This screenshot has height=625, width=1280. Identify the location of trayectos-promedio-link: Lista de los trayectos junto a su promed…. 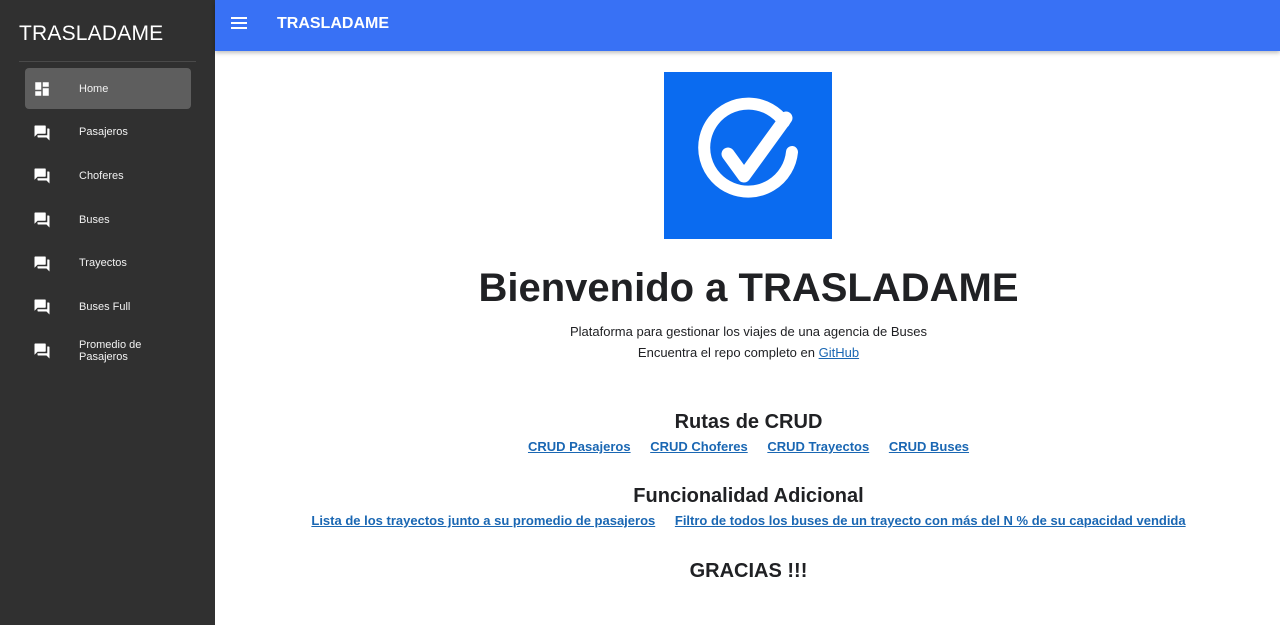
(483, 520).